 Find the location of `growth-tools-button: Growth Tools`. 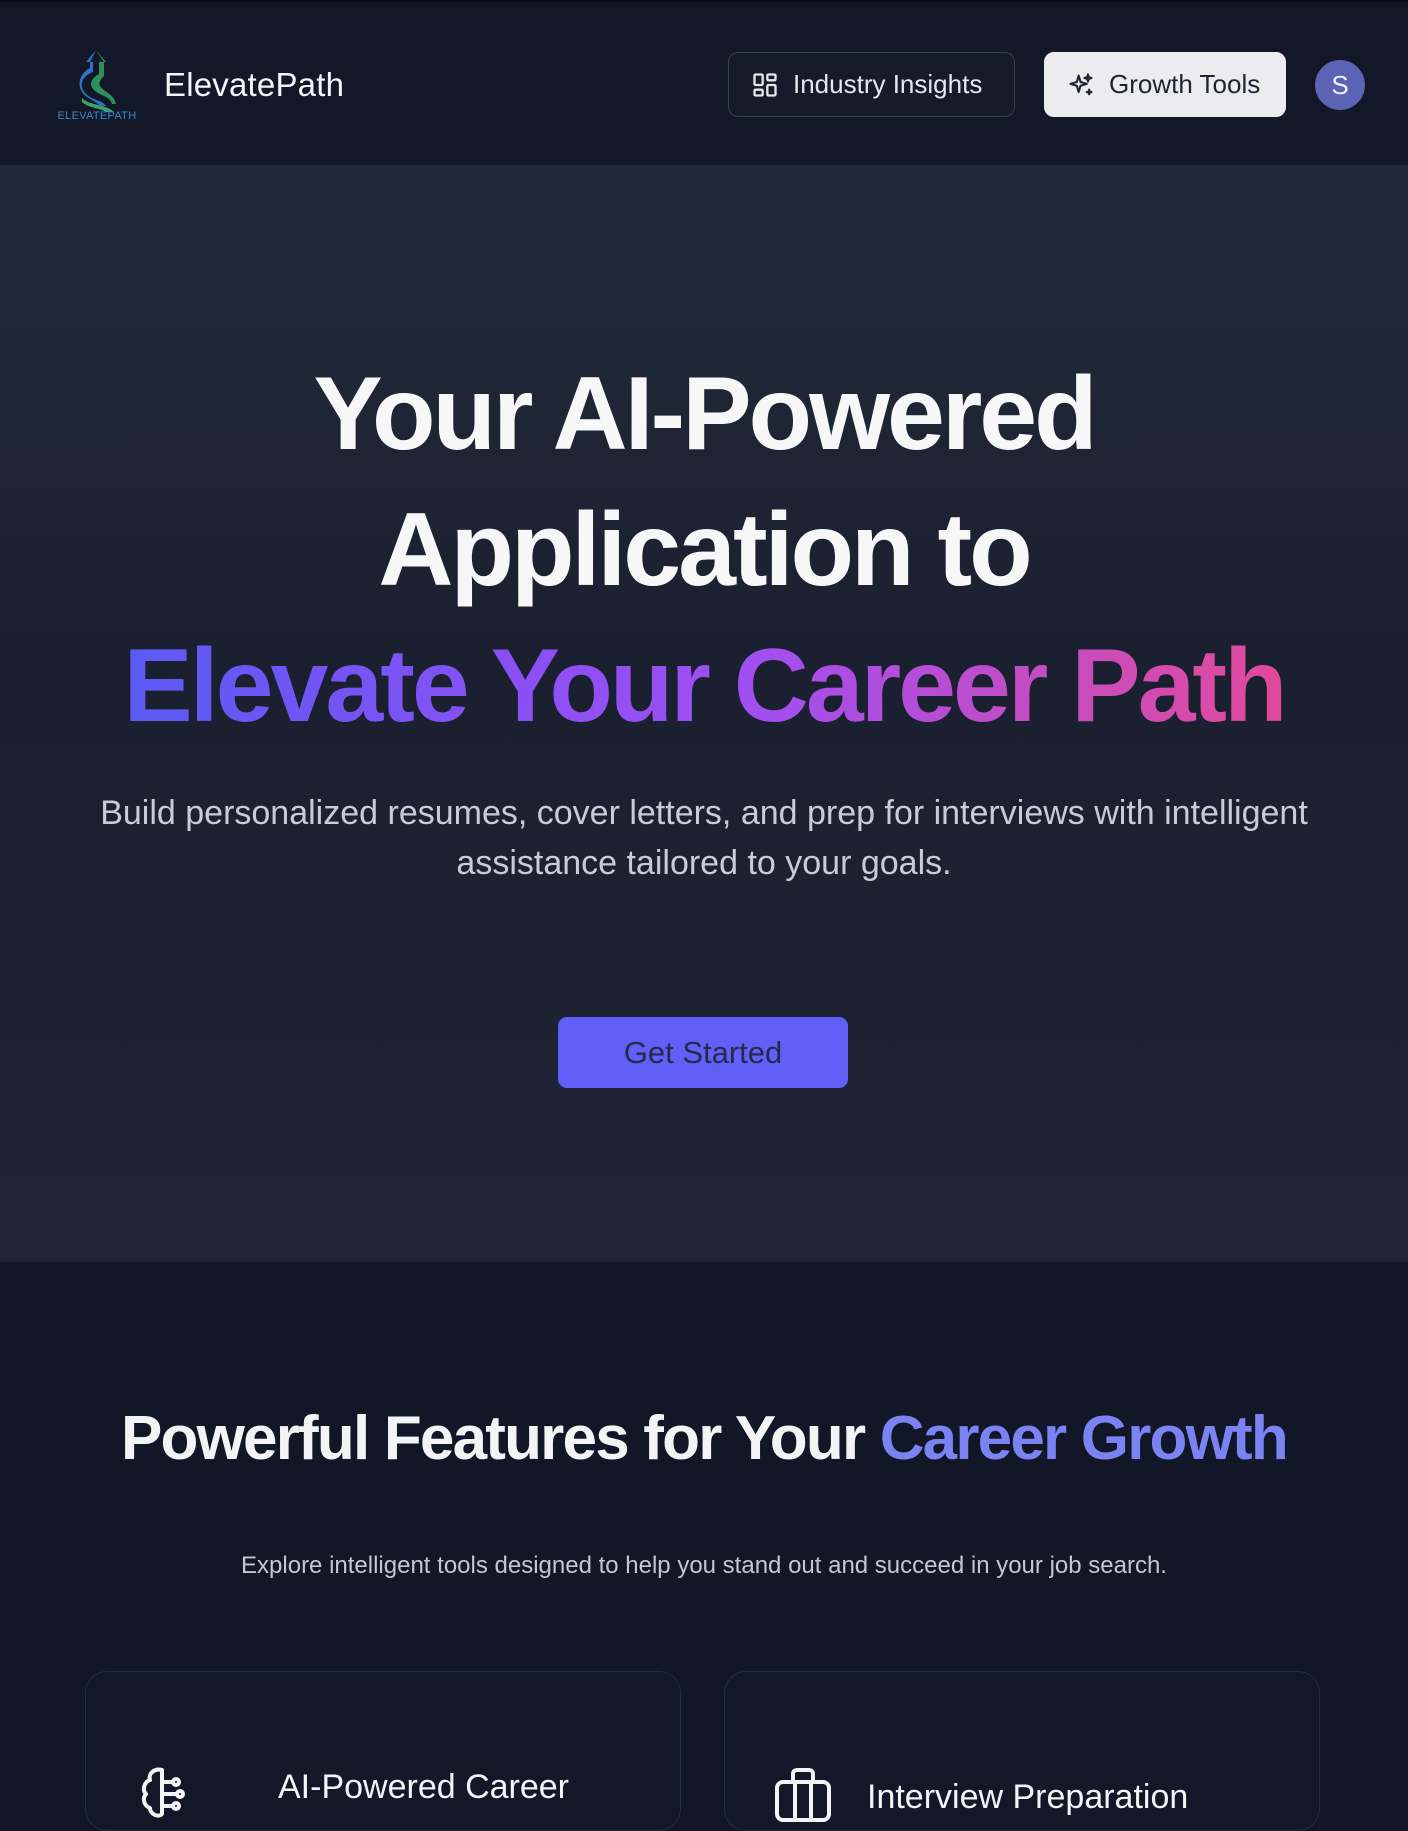

growth-tools-button: Growth Tools is located at coordinates (1165, 84).